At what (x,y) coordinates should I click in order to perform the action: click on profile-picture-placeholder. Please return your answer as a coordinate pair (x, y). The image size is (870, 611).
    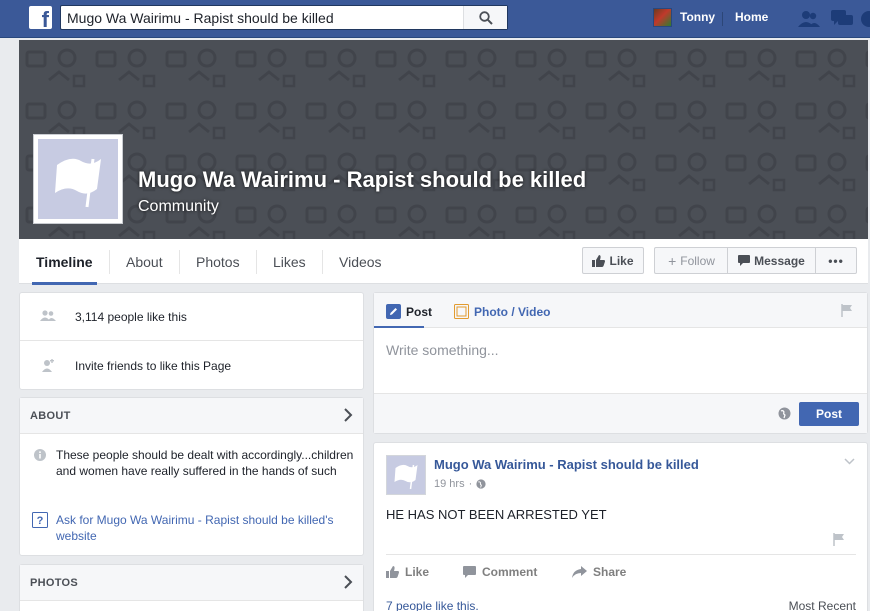
    Looking at the image, I should click on (78, 179).